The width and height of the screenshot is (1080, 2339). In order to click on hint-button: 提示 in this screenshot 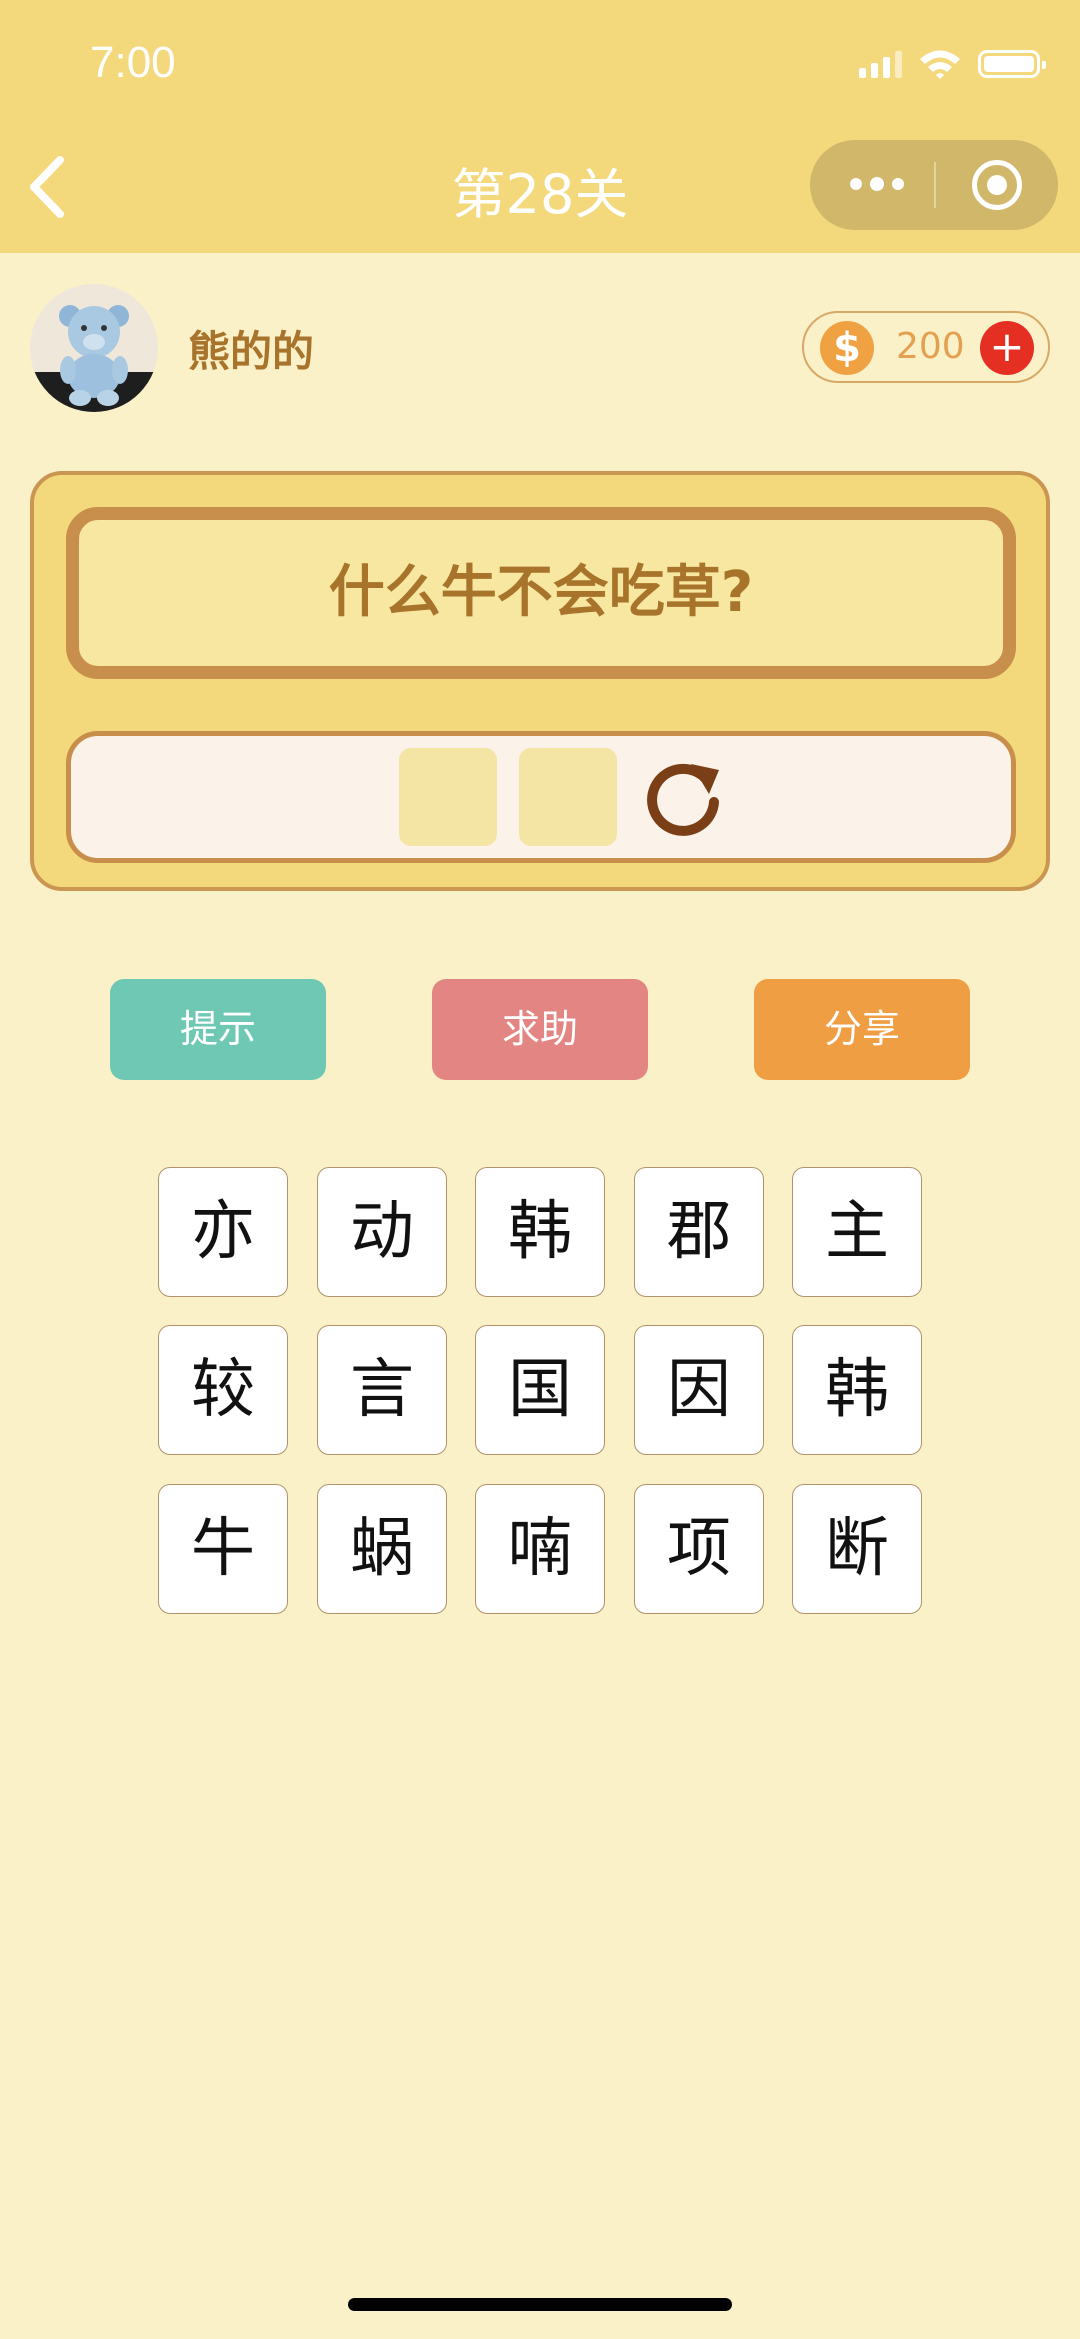, I will do `click(218, 1029)`.